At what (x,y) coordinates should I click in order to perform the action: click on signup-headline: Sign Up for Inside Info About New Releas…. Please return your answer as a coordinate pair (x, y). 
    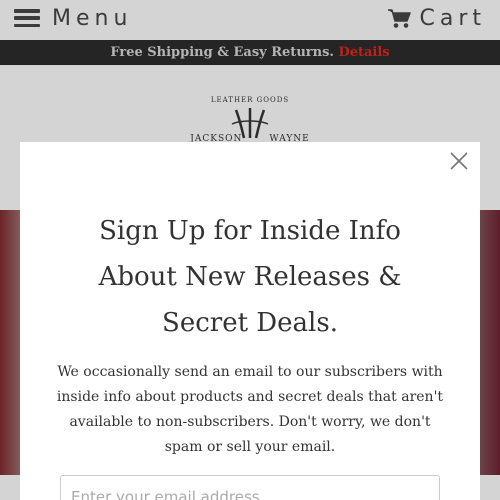
    Looking at the image, I should click on (250, 277).